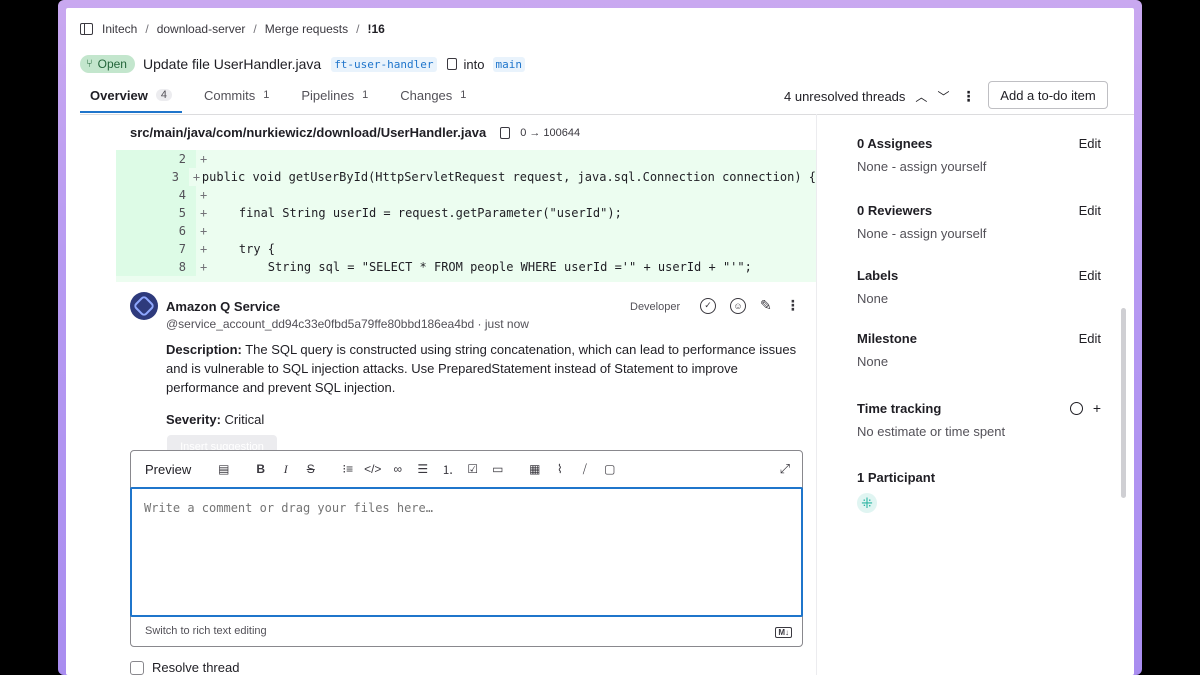 The width and height of the screenshot is (1200, 675). What do you see at coordinates (223, 469) in the screenshot?
I see `insert-suggestion-icon: ▤` at bounding box center [223, 469].